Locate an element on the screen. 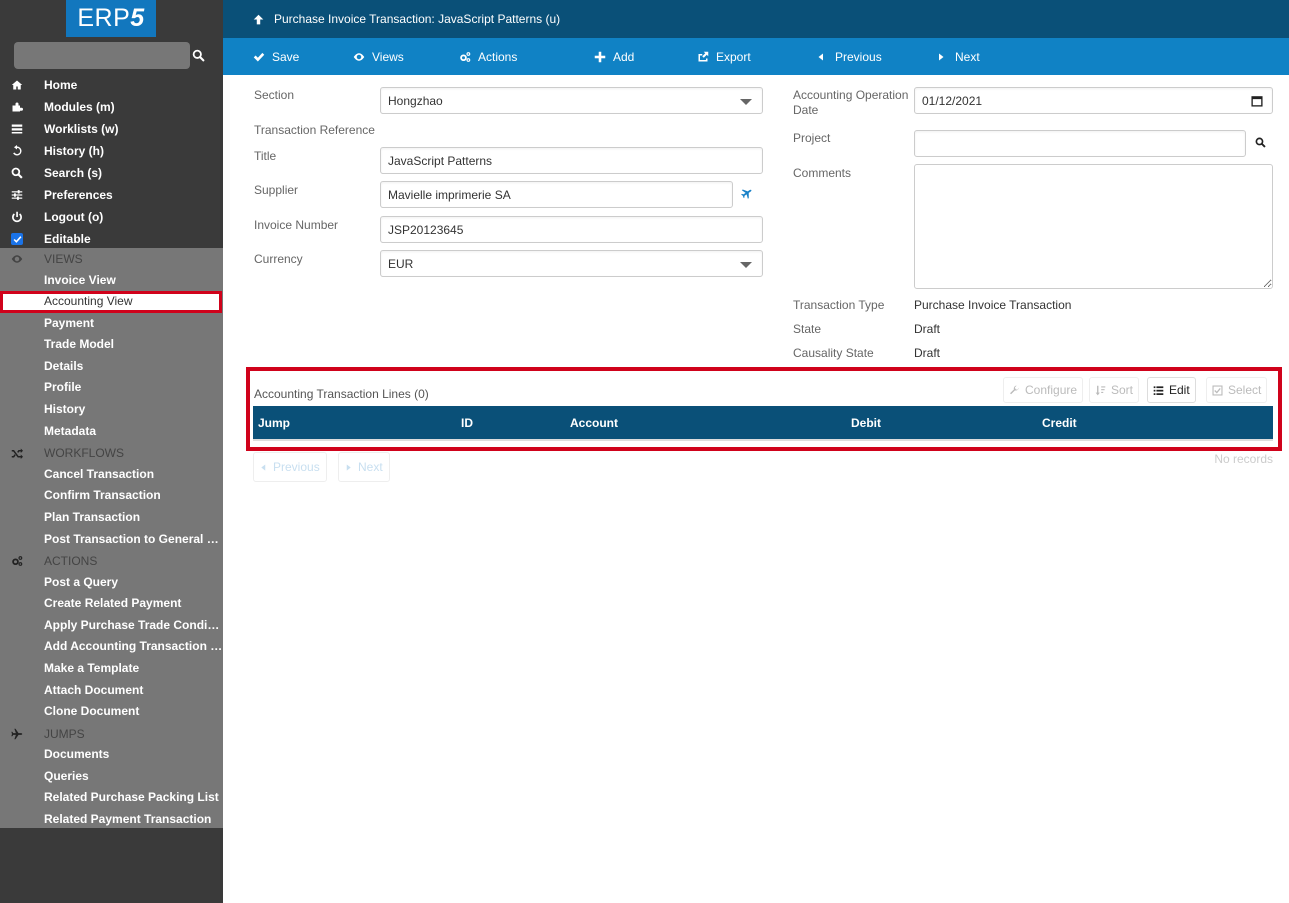 The width and height of the screenshot is (1289, 903). project-input is located at coordinates (1080, 143).